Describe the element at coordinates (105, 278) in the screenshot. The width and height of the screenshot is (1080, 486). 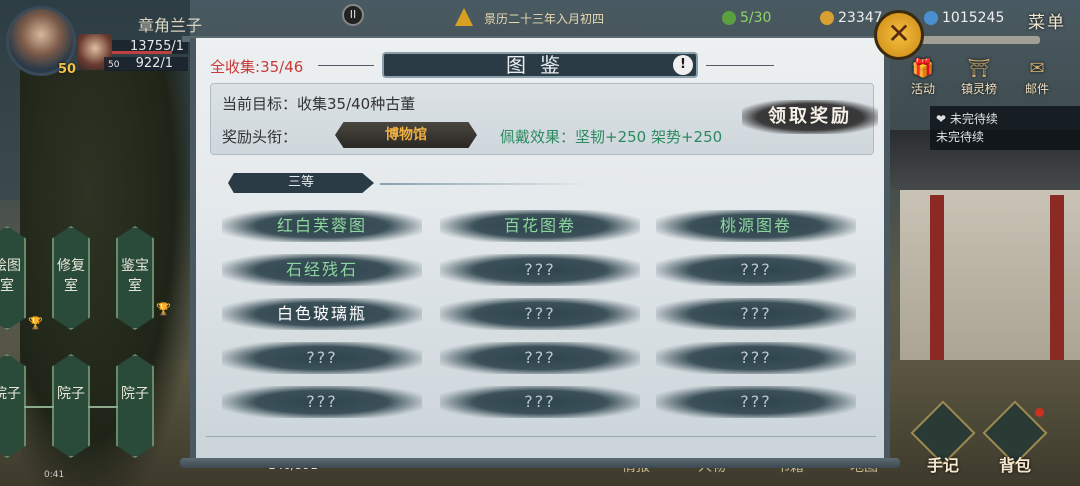
I see `tree` at that location.